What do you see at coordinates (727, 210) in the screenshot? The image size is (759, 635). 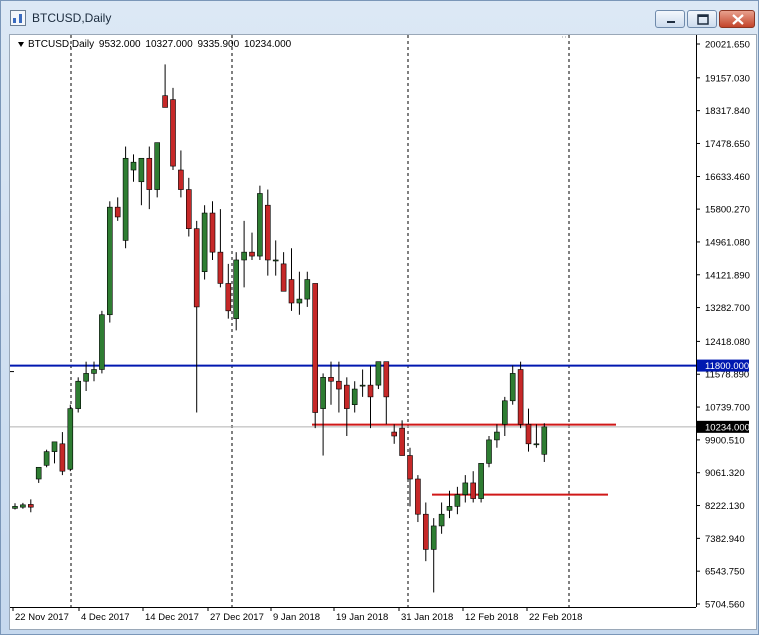 I see `price-tick-label: 15800.270` at bounding box center [727, 210].